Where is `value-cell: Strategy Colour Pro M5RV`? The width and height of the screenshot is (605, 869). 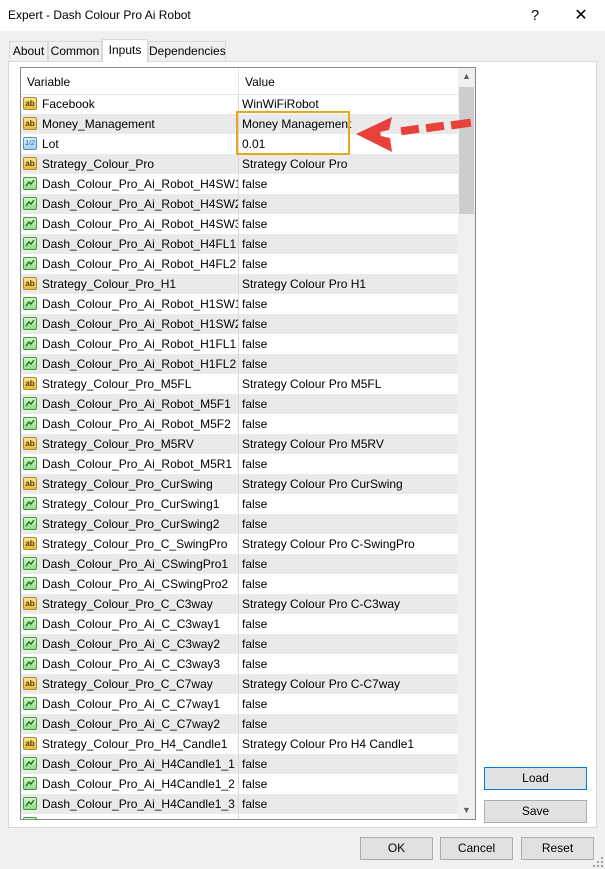
value-cell: Strategy Colour Pro M5RV is located at coordinates (348, 444).